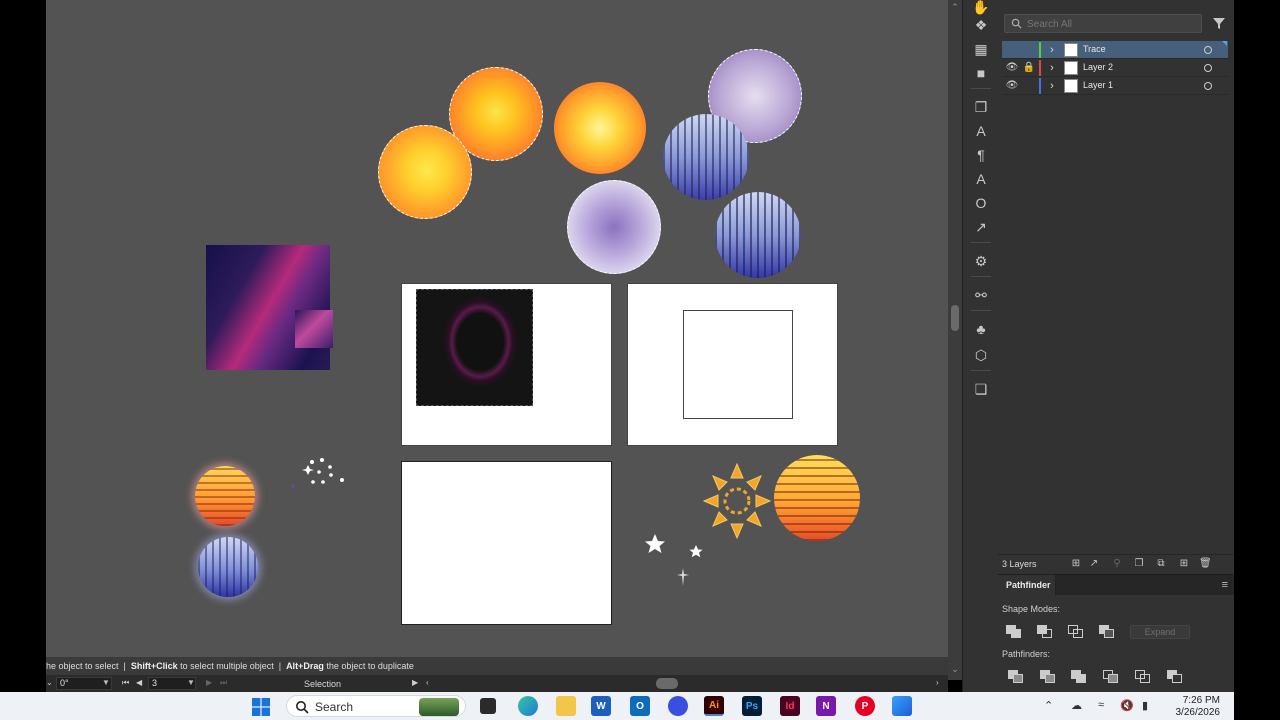 This screenshot has height=720, width=1280. Describe the element at coordinates (1076, 705) in the screenshot. I see `cloud-icon: ☁` at that location.